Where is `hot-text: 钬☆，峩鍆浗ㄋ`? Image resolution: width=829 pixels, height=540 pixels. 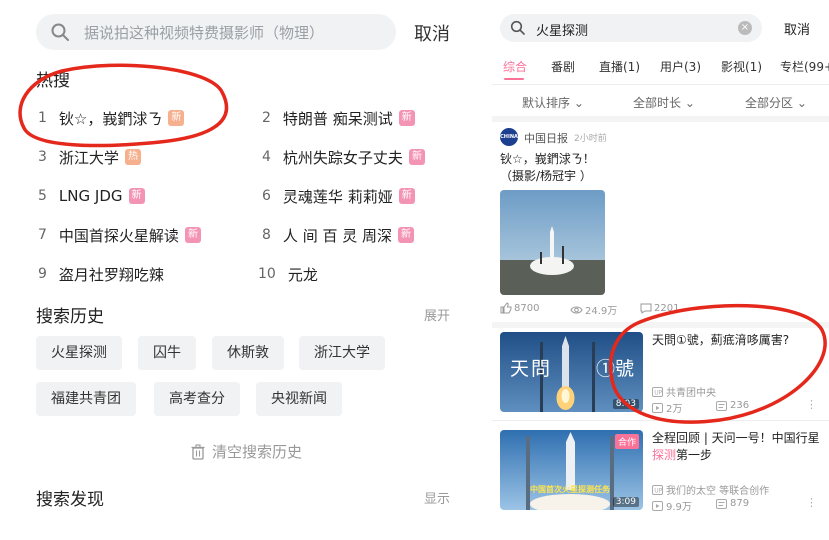 hot-text: 钬☆，峩鍆浗ㄋ is located at coordinates (110, 118).